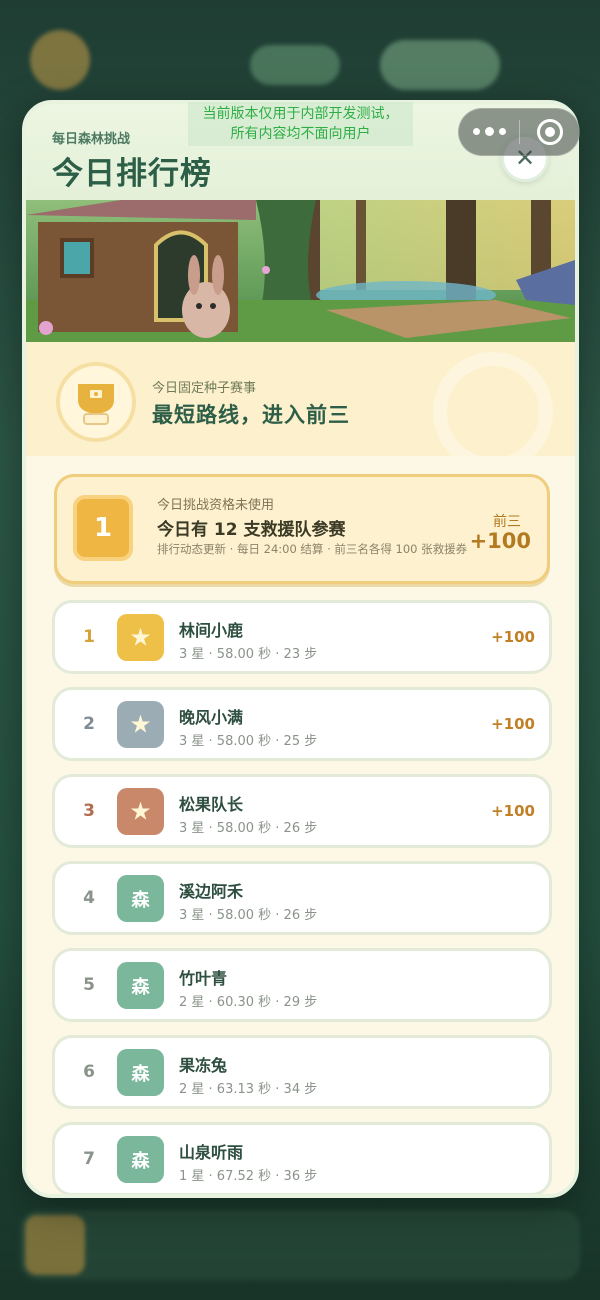 The width and height of the screenshot is (600, 1300). What do you see at coordinates (203, 978) in the screenshot?
I see `player-name: 竹叶青` at bounding box center [203, 978].